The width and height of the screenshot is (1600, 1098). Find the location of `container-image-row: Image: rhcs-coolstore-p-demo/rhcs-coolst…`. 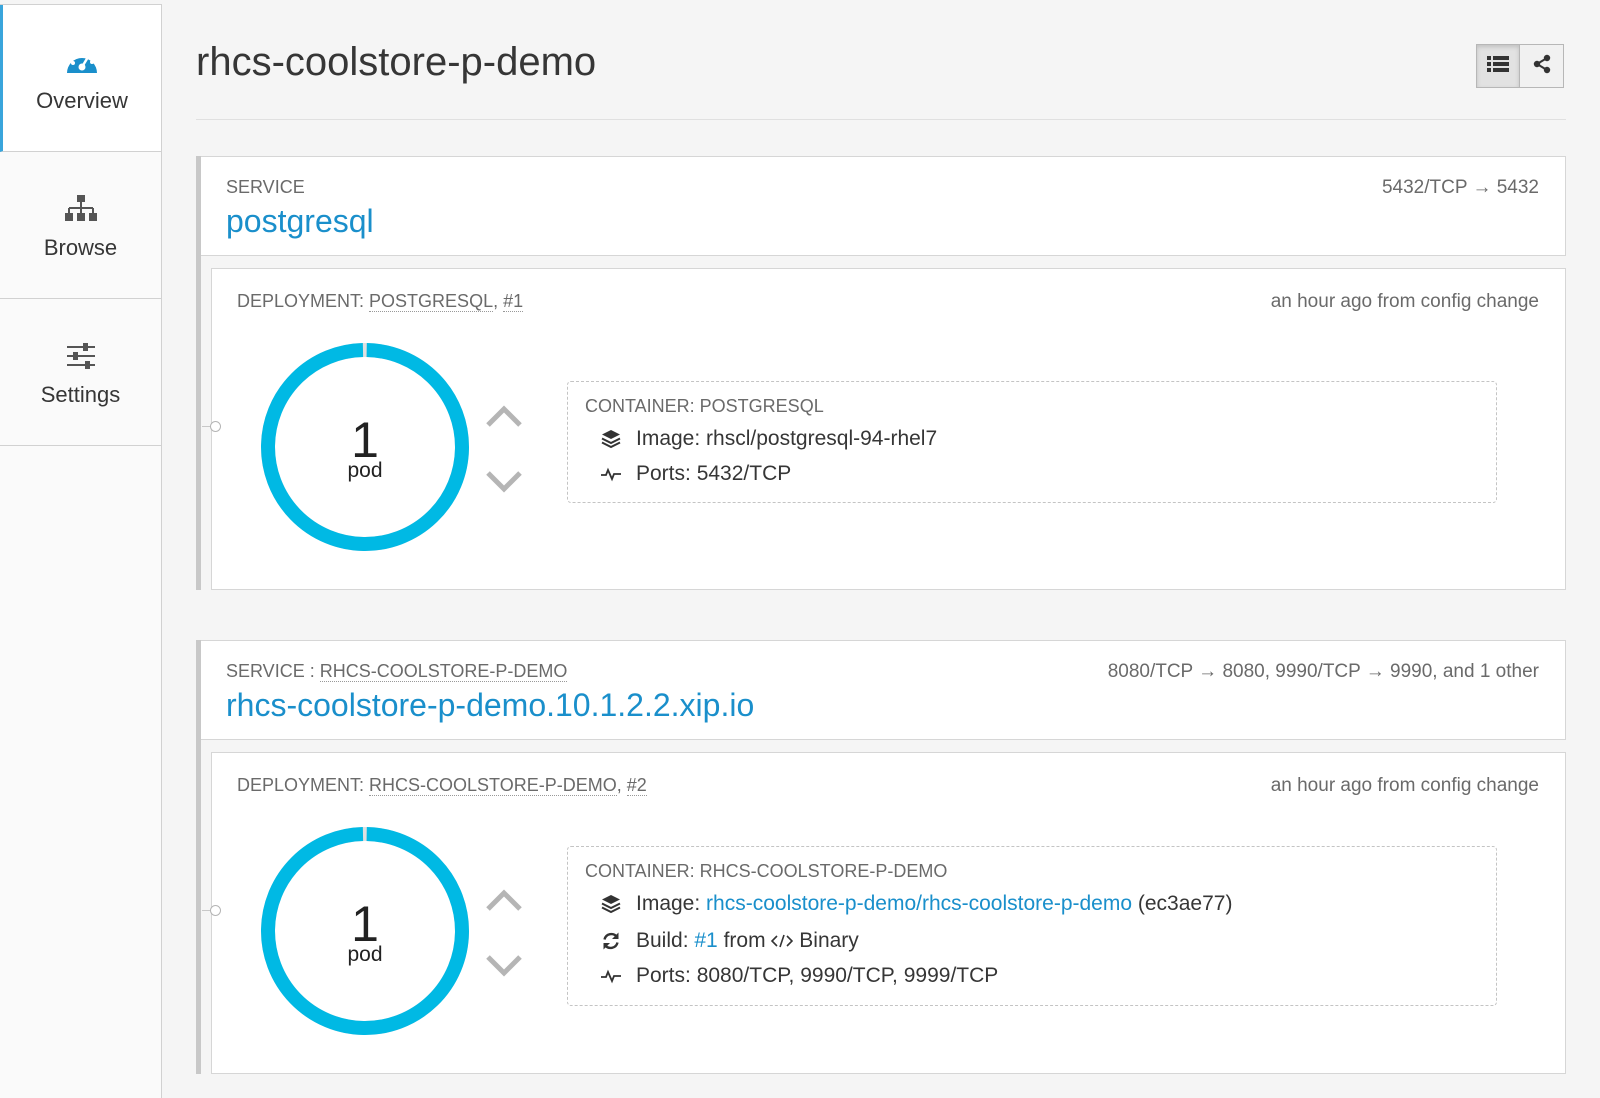

container-image-row: Image: rhcs-coolstore-p-demo/rhcs-coolst… is located at coordinates (916, 904).